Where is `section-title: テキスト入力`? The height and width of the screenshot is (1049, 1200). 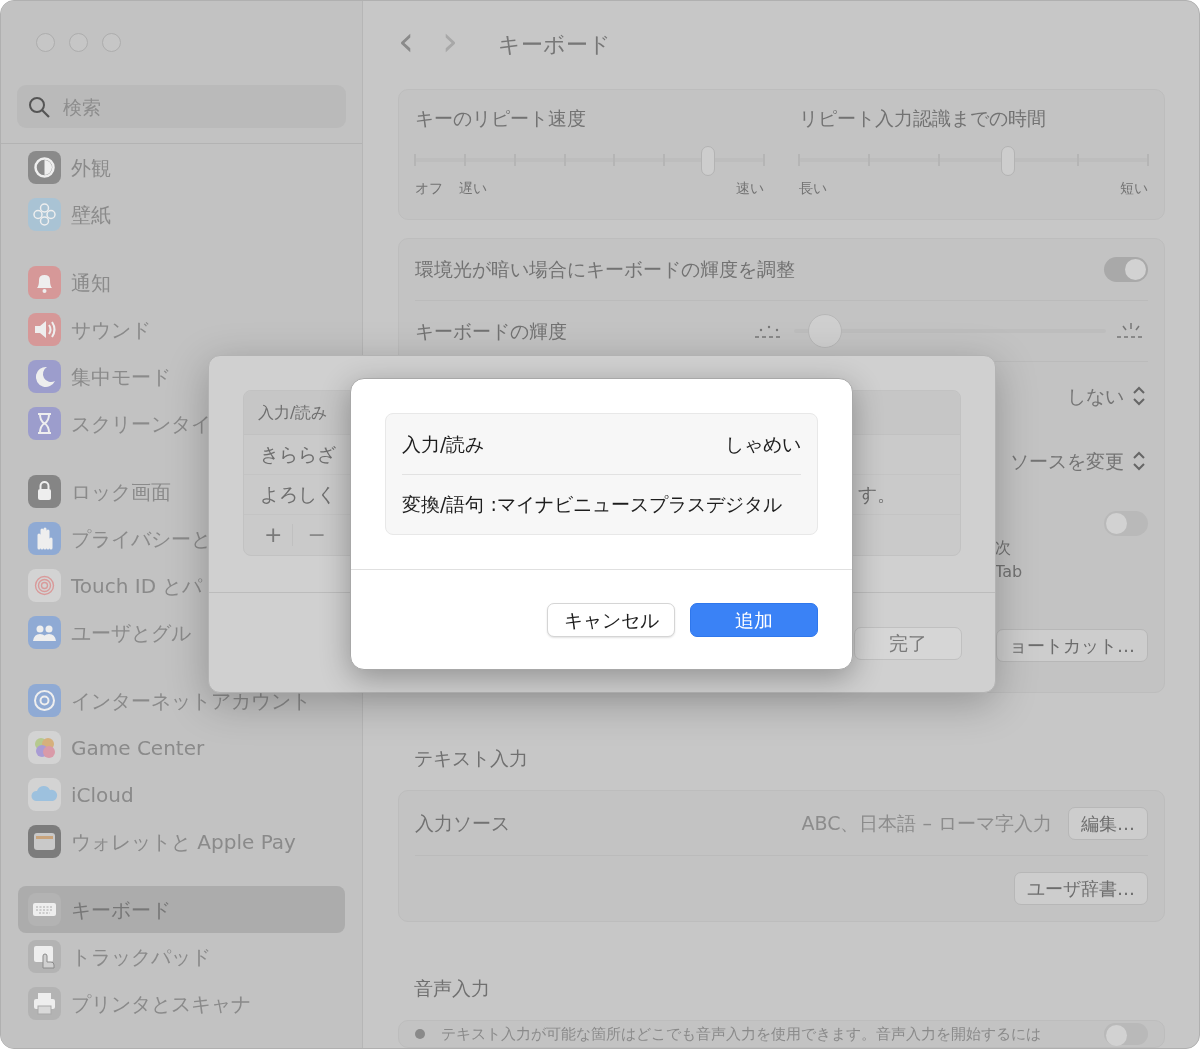
section-title: テキスト入力 is located at coordinates (471, 758).